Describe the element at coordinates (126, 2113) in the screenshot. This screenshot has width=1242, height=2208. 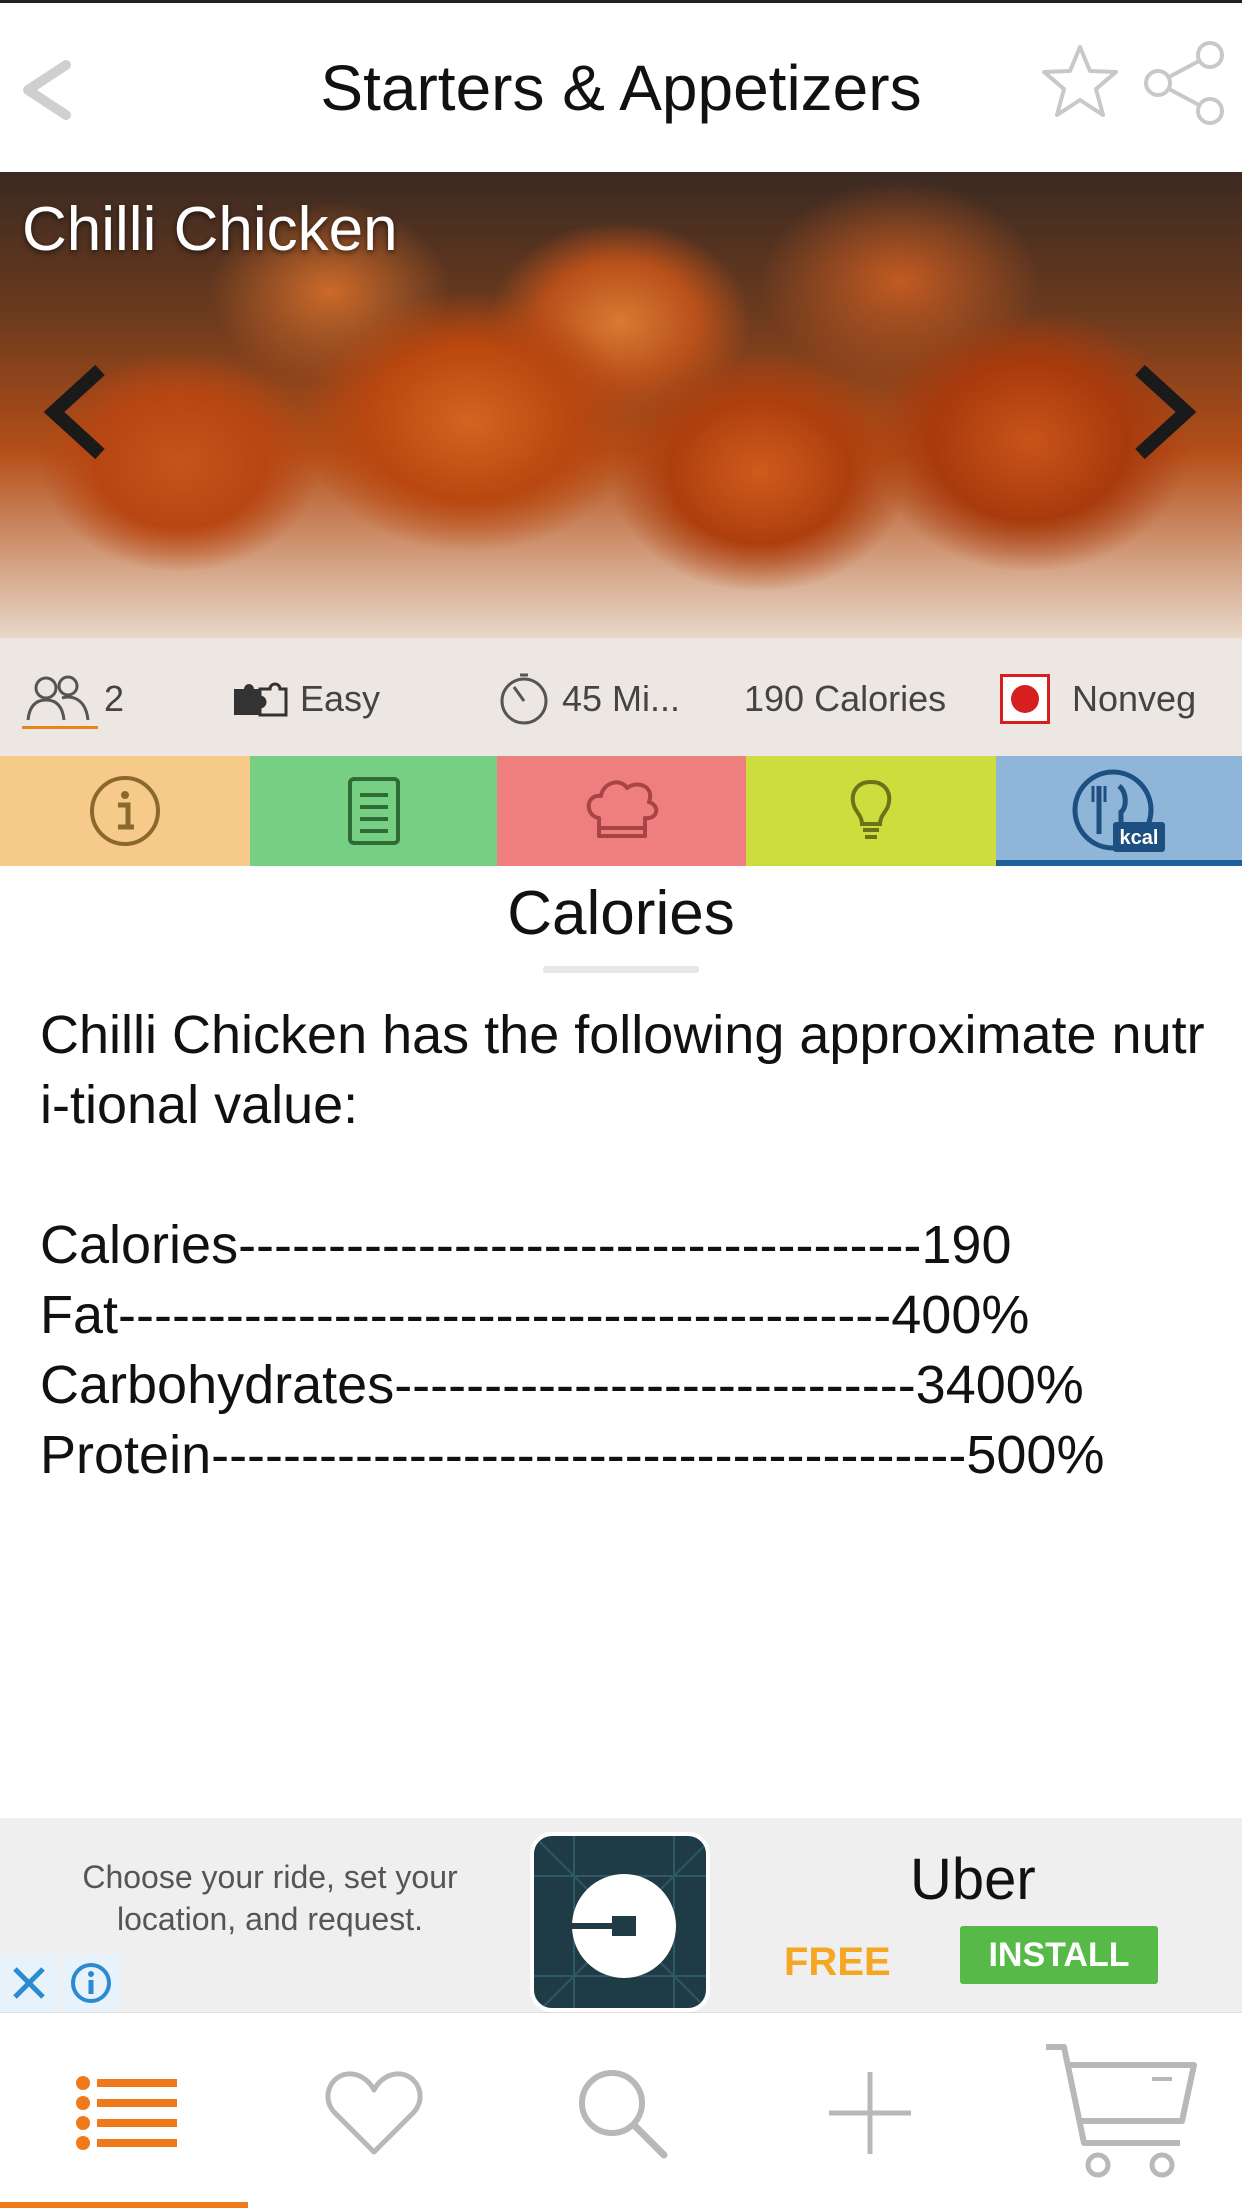
I see `list-icon` at that location.